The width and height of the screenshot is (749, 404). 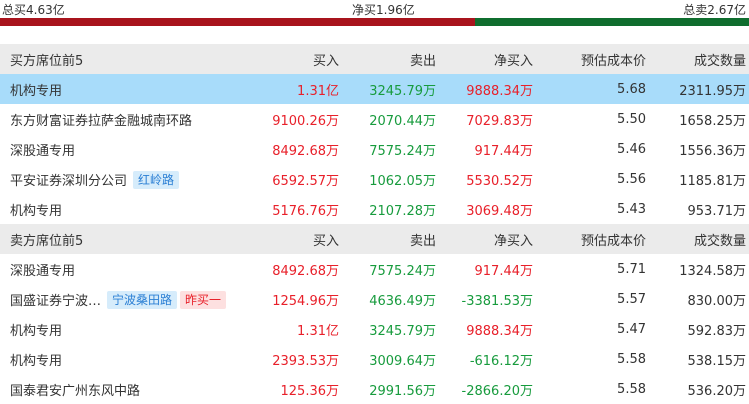 I want to click on buy-cell: 5176.76万, so click(x=305, y=211).